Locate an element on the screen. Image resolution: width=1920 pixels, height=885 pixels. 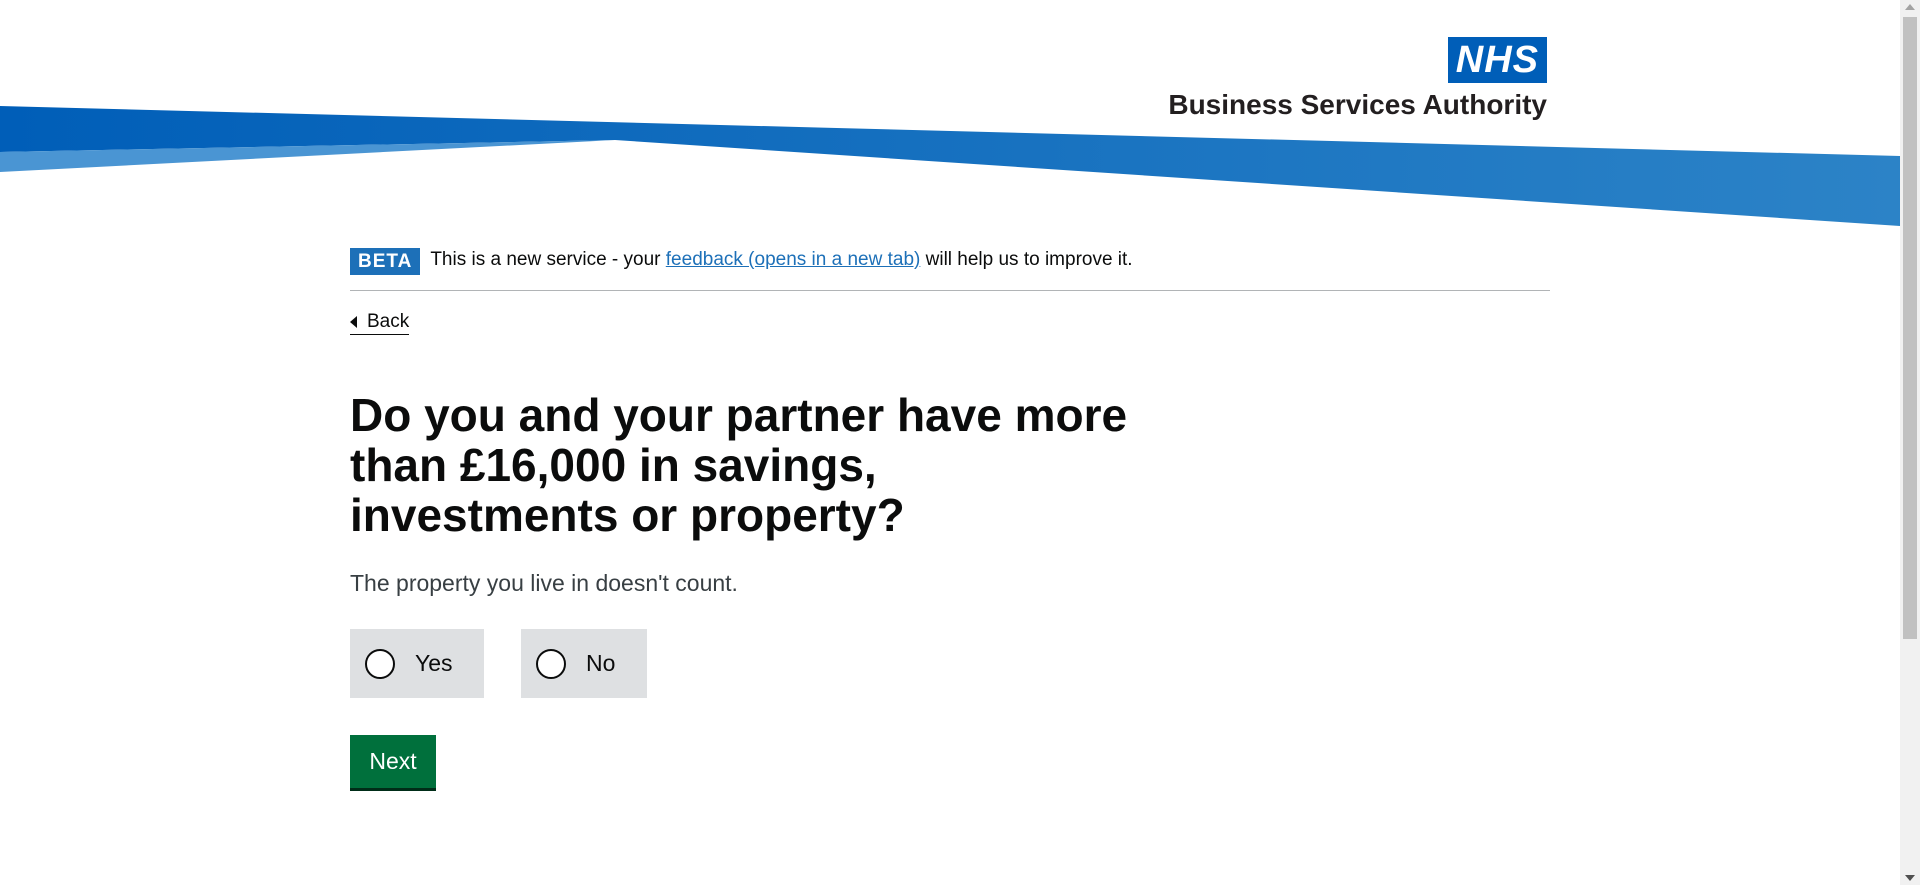
organisation-name: Business Services Authority is located at coordinates (1357, 104).